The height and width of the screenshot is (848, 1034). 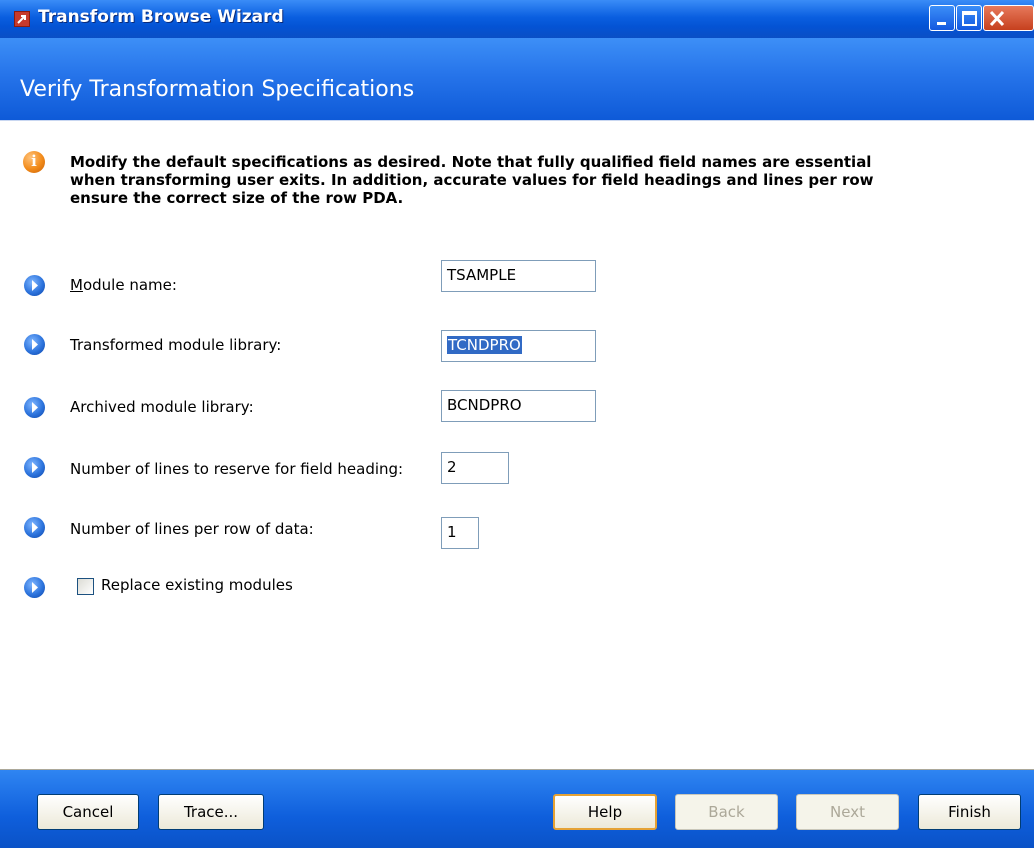 I want to click on window-title: Transform Browse Wizard, so click(x=161, y=17).